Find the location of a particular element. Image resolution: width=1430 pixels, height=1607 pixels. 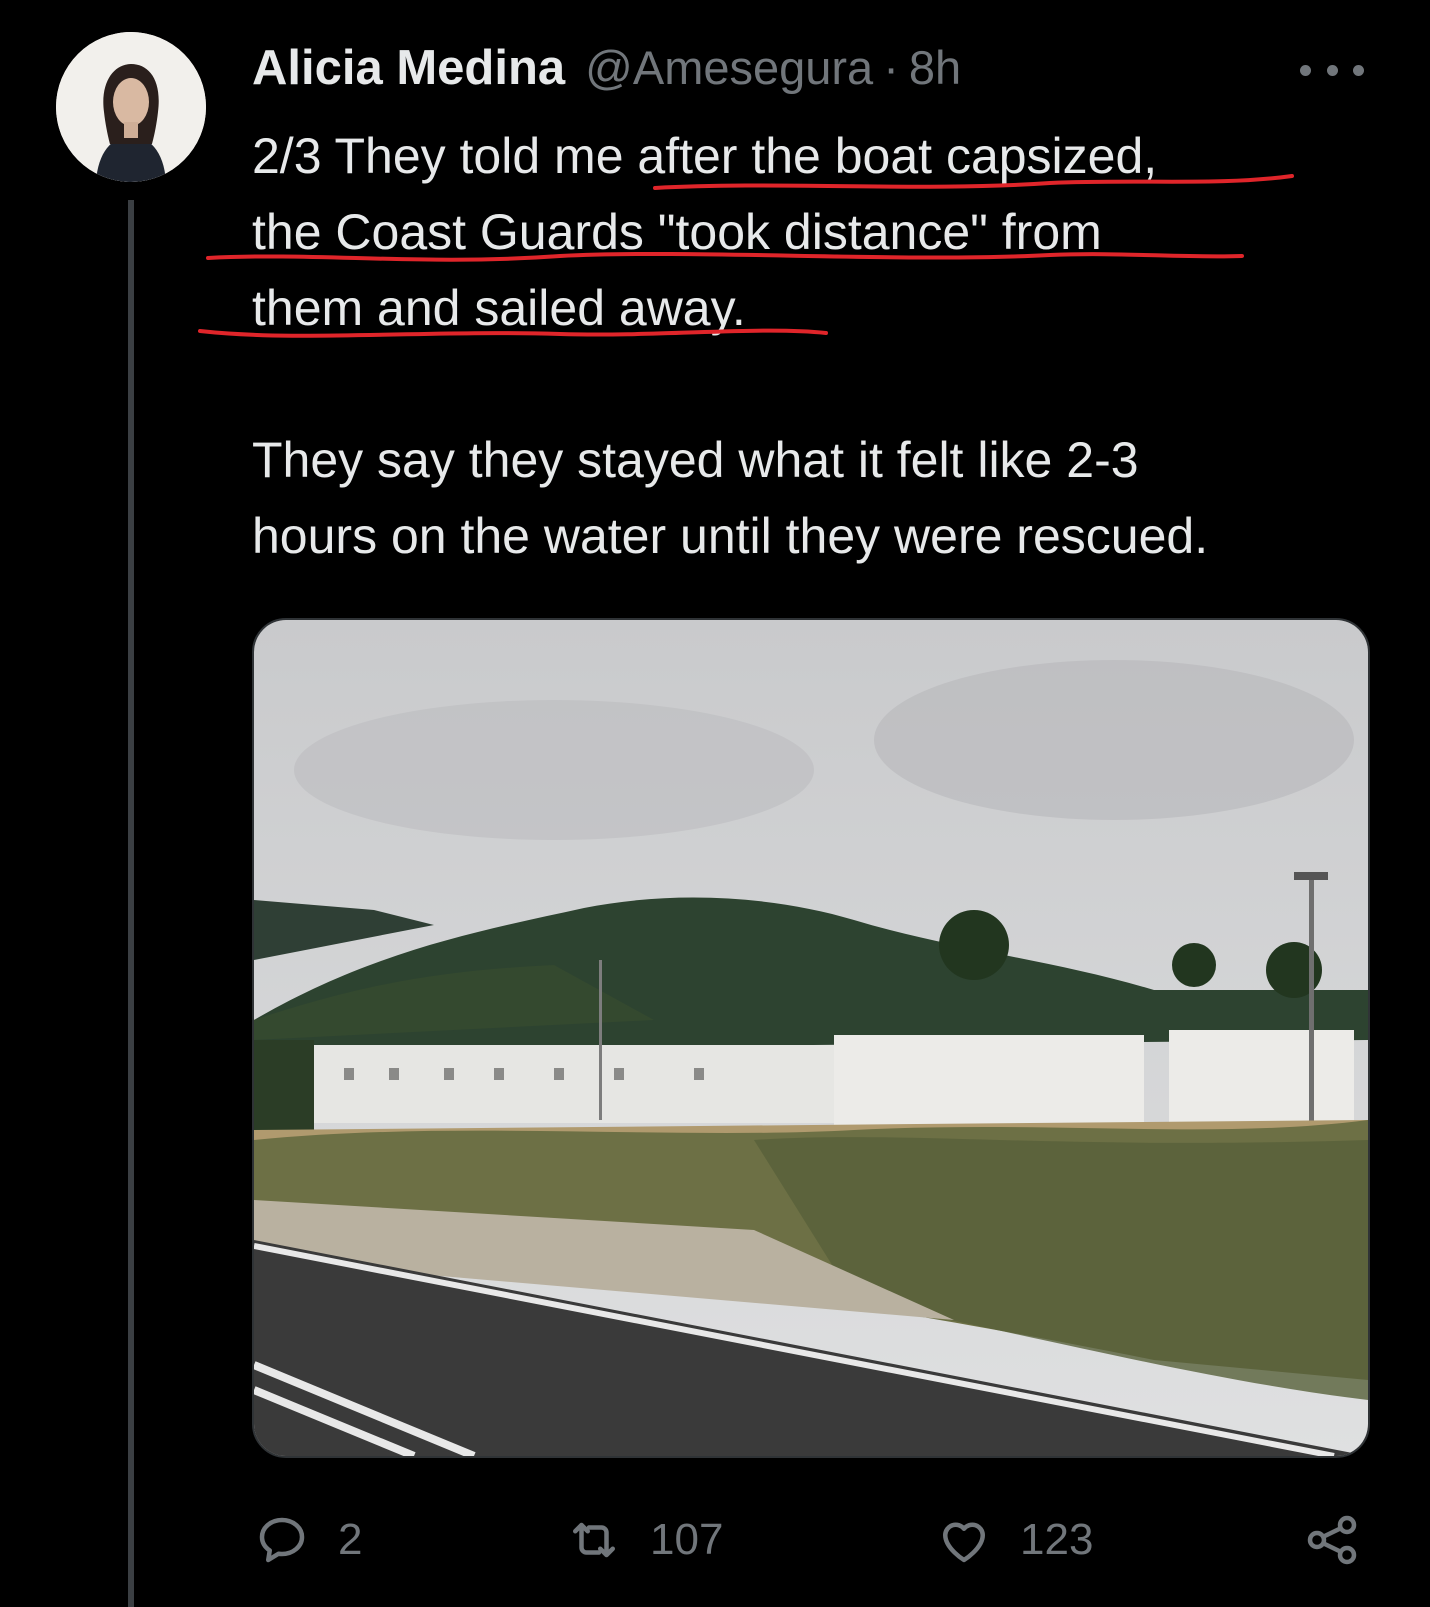

retweet-icon is located at coordinates (594, 1540).